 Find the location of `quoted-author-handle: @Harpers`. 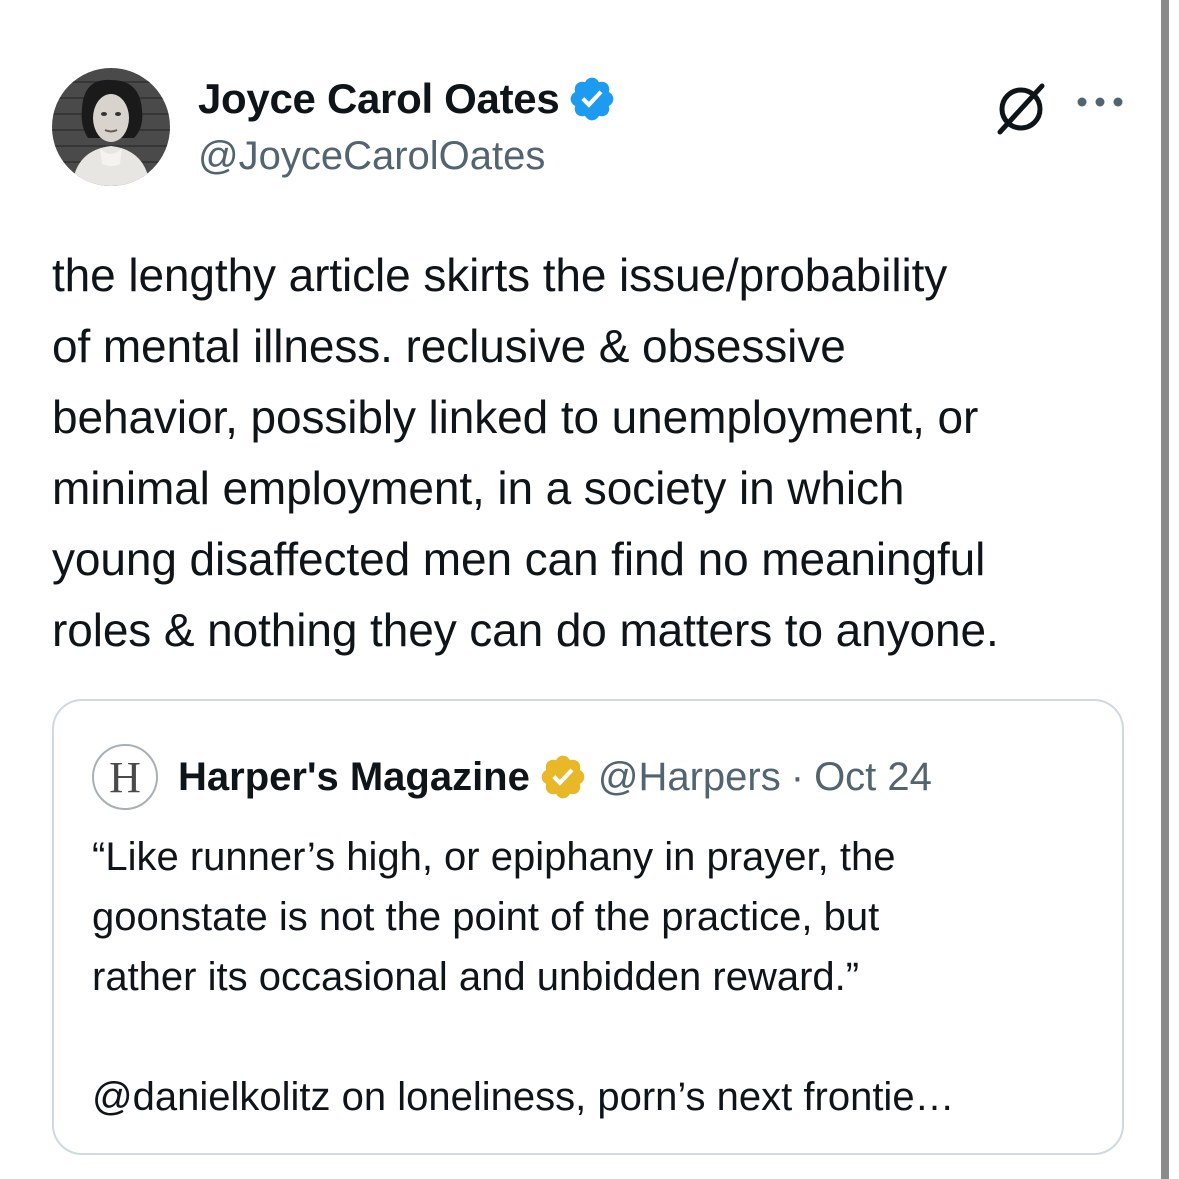

quoted-author-handle: @Harpers is located at coordinates (689, 777).